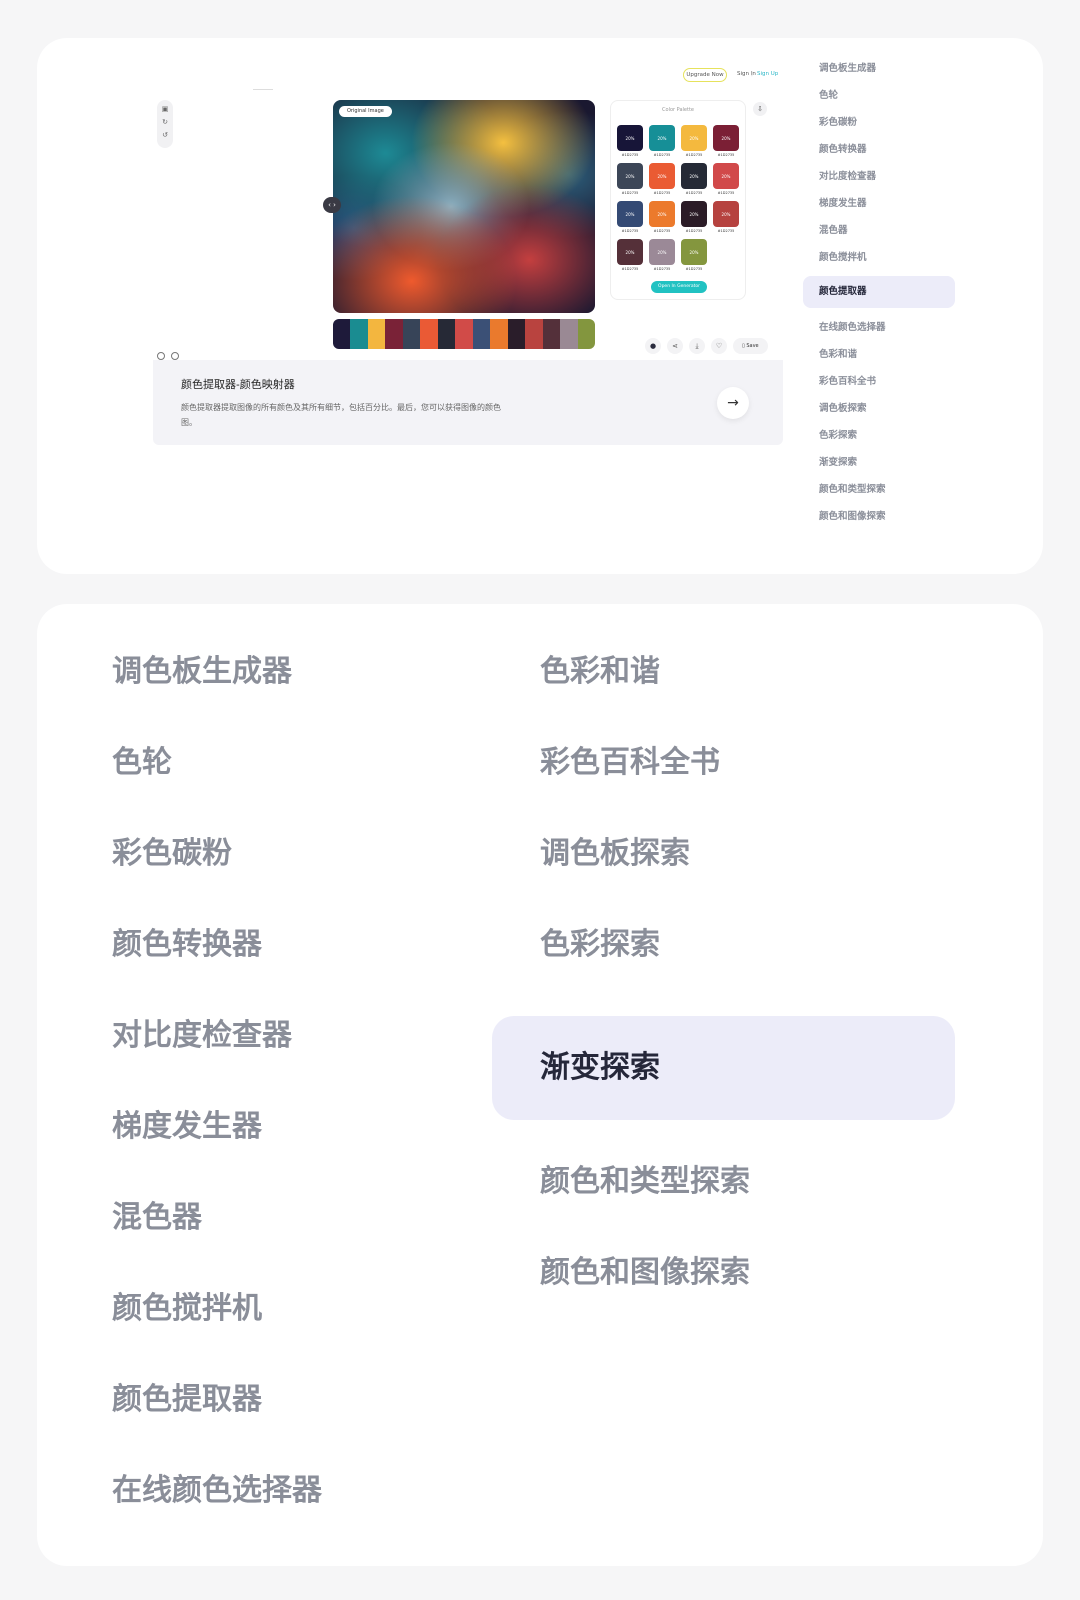 This screenshot has height=1600, width=1080. What do you see at coordinates (879, 231) in the screenshot?
I see `sidebar-item: 混色器` at bounding box center [879, 231].